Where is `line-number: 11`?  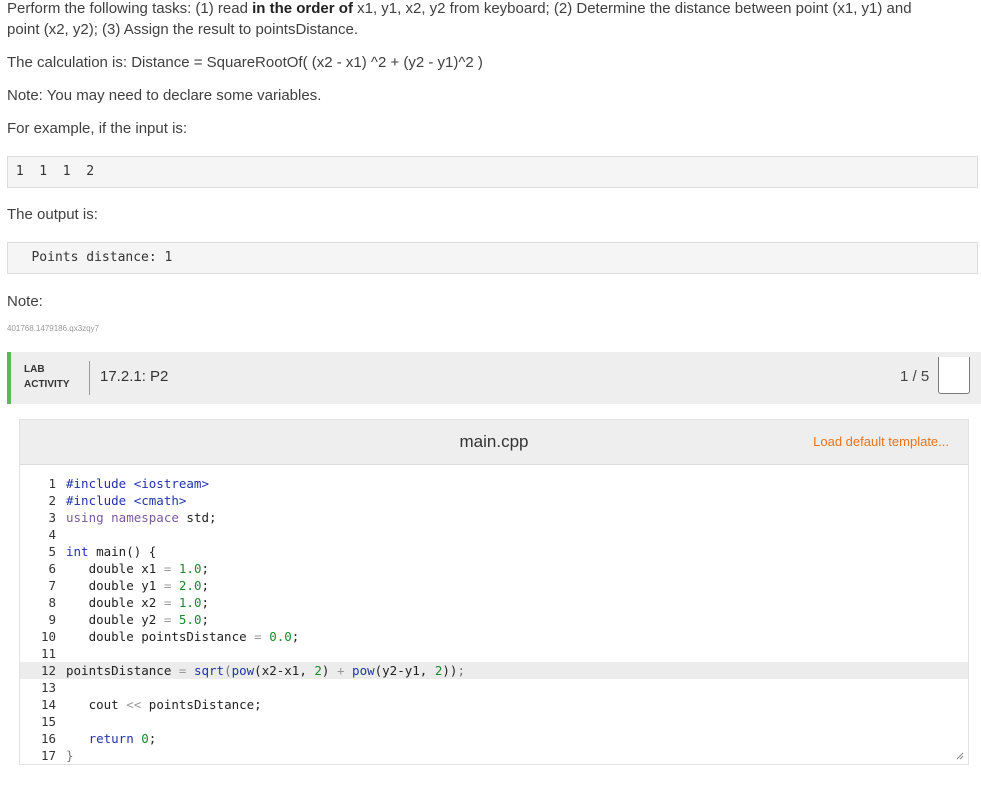 line-number: 11 is located at coordinates (48, 653).